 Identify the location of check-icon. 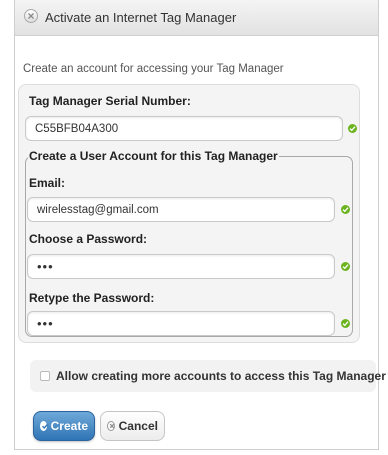
(44, 426).